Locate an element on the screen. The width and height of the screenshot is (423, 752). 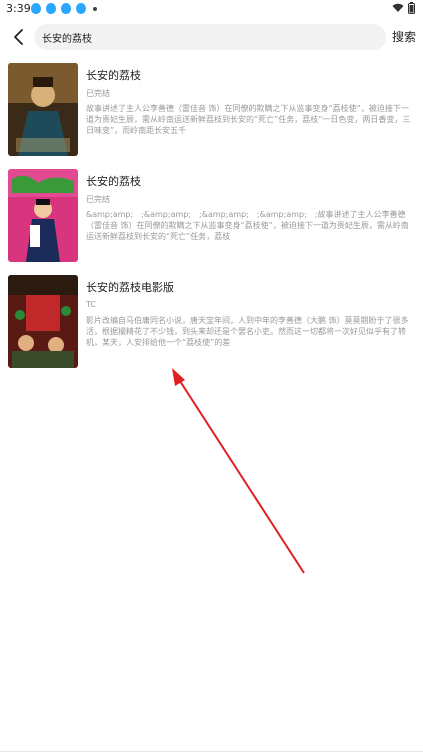
wifi-icon is located at coordinates (398, 7).